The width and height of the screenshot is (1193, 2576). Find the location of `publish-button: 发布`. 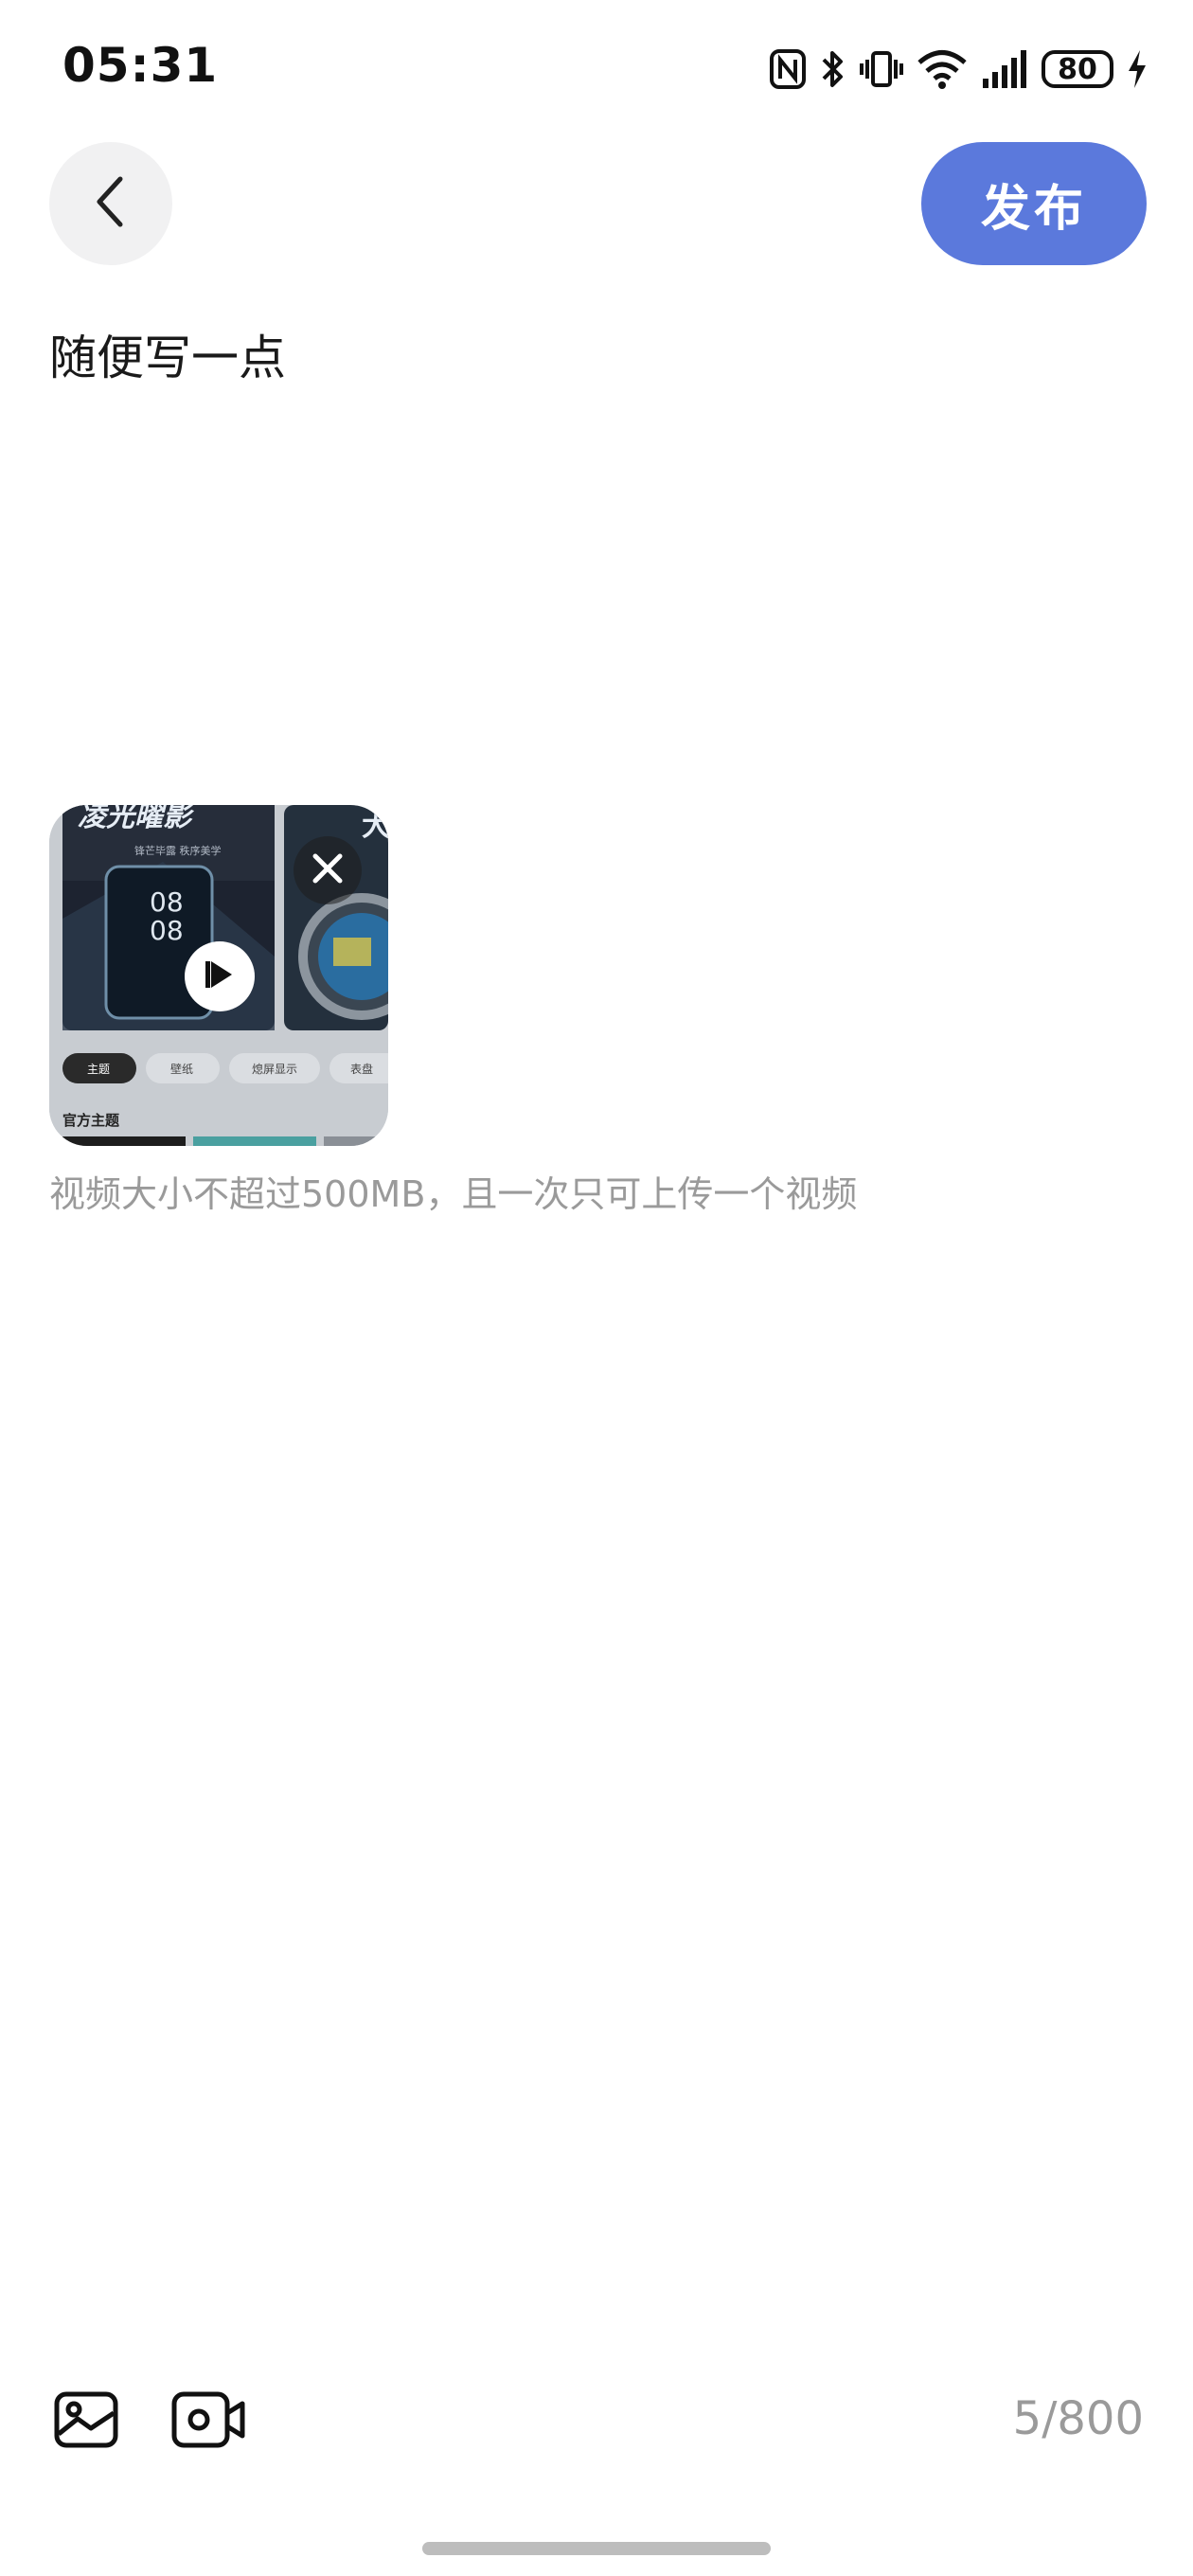

publish-button: 发布 is located at coordinates (1034, 203).